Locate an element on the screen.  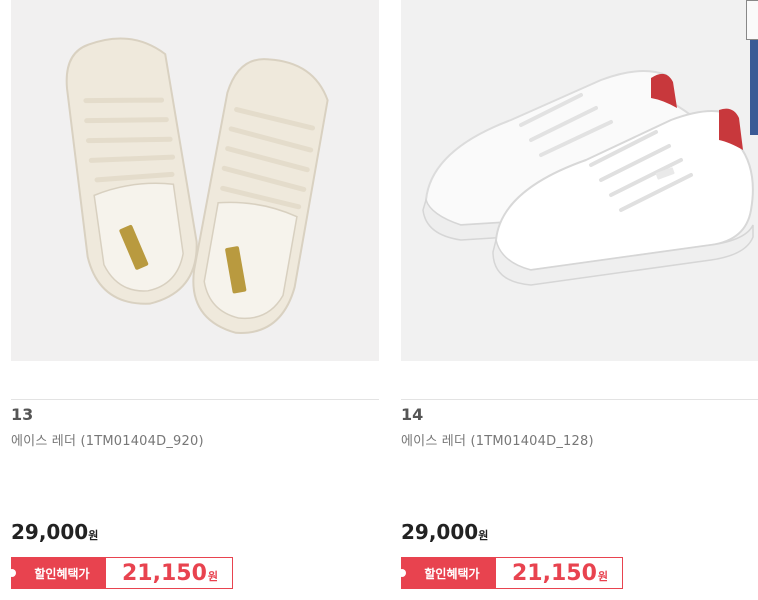
product-number: 13 is located at coordinates (22, 414).